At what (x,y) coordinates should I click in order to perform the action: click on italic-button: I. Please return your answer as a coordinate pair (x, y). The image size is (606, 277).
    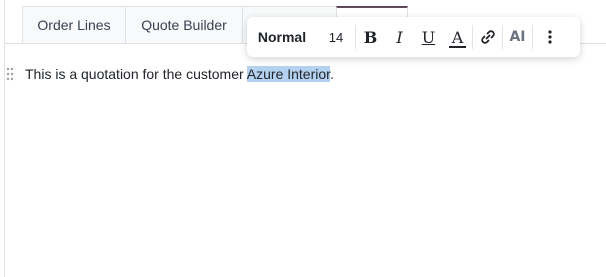
    Looking at the image, I should click on (399, 37).